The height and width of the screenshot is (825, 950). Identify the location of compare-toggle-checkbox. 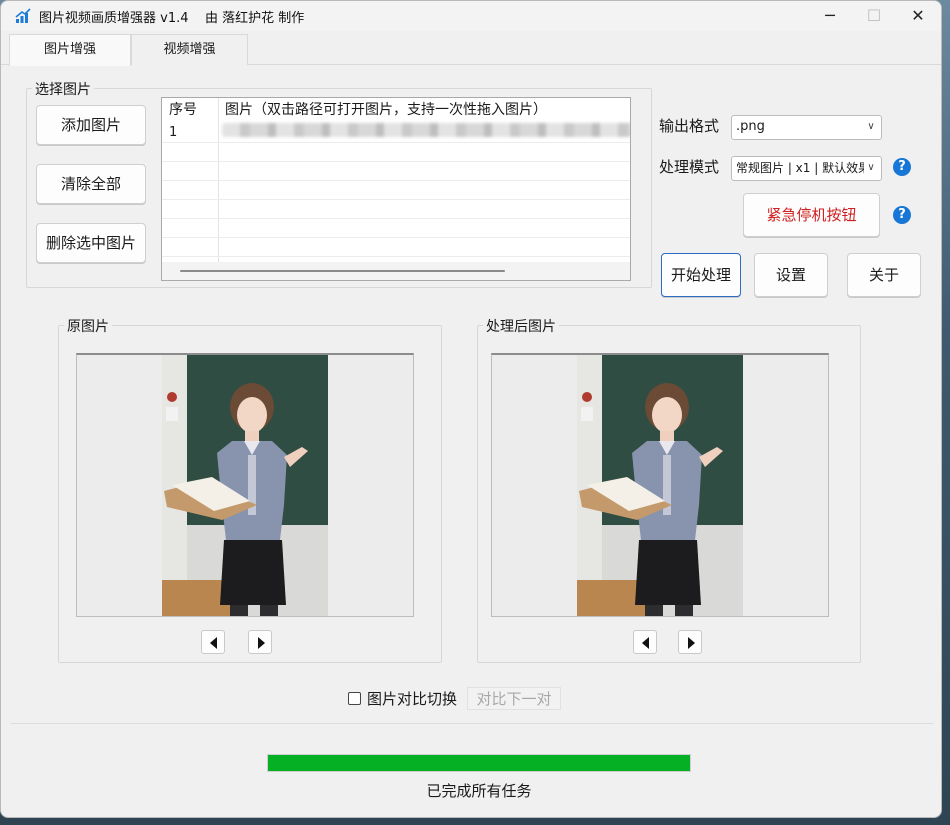
(354, 698).